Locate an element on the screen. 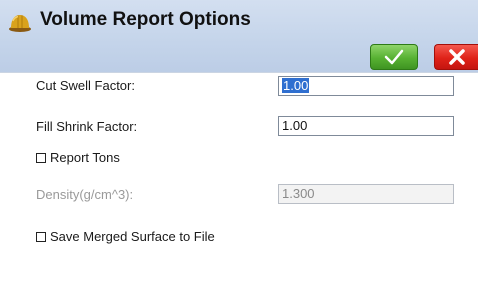 This screenshot has width=478, height=282. cut-swell-value: 1.00 is located at coordinates (296, 85).